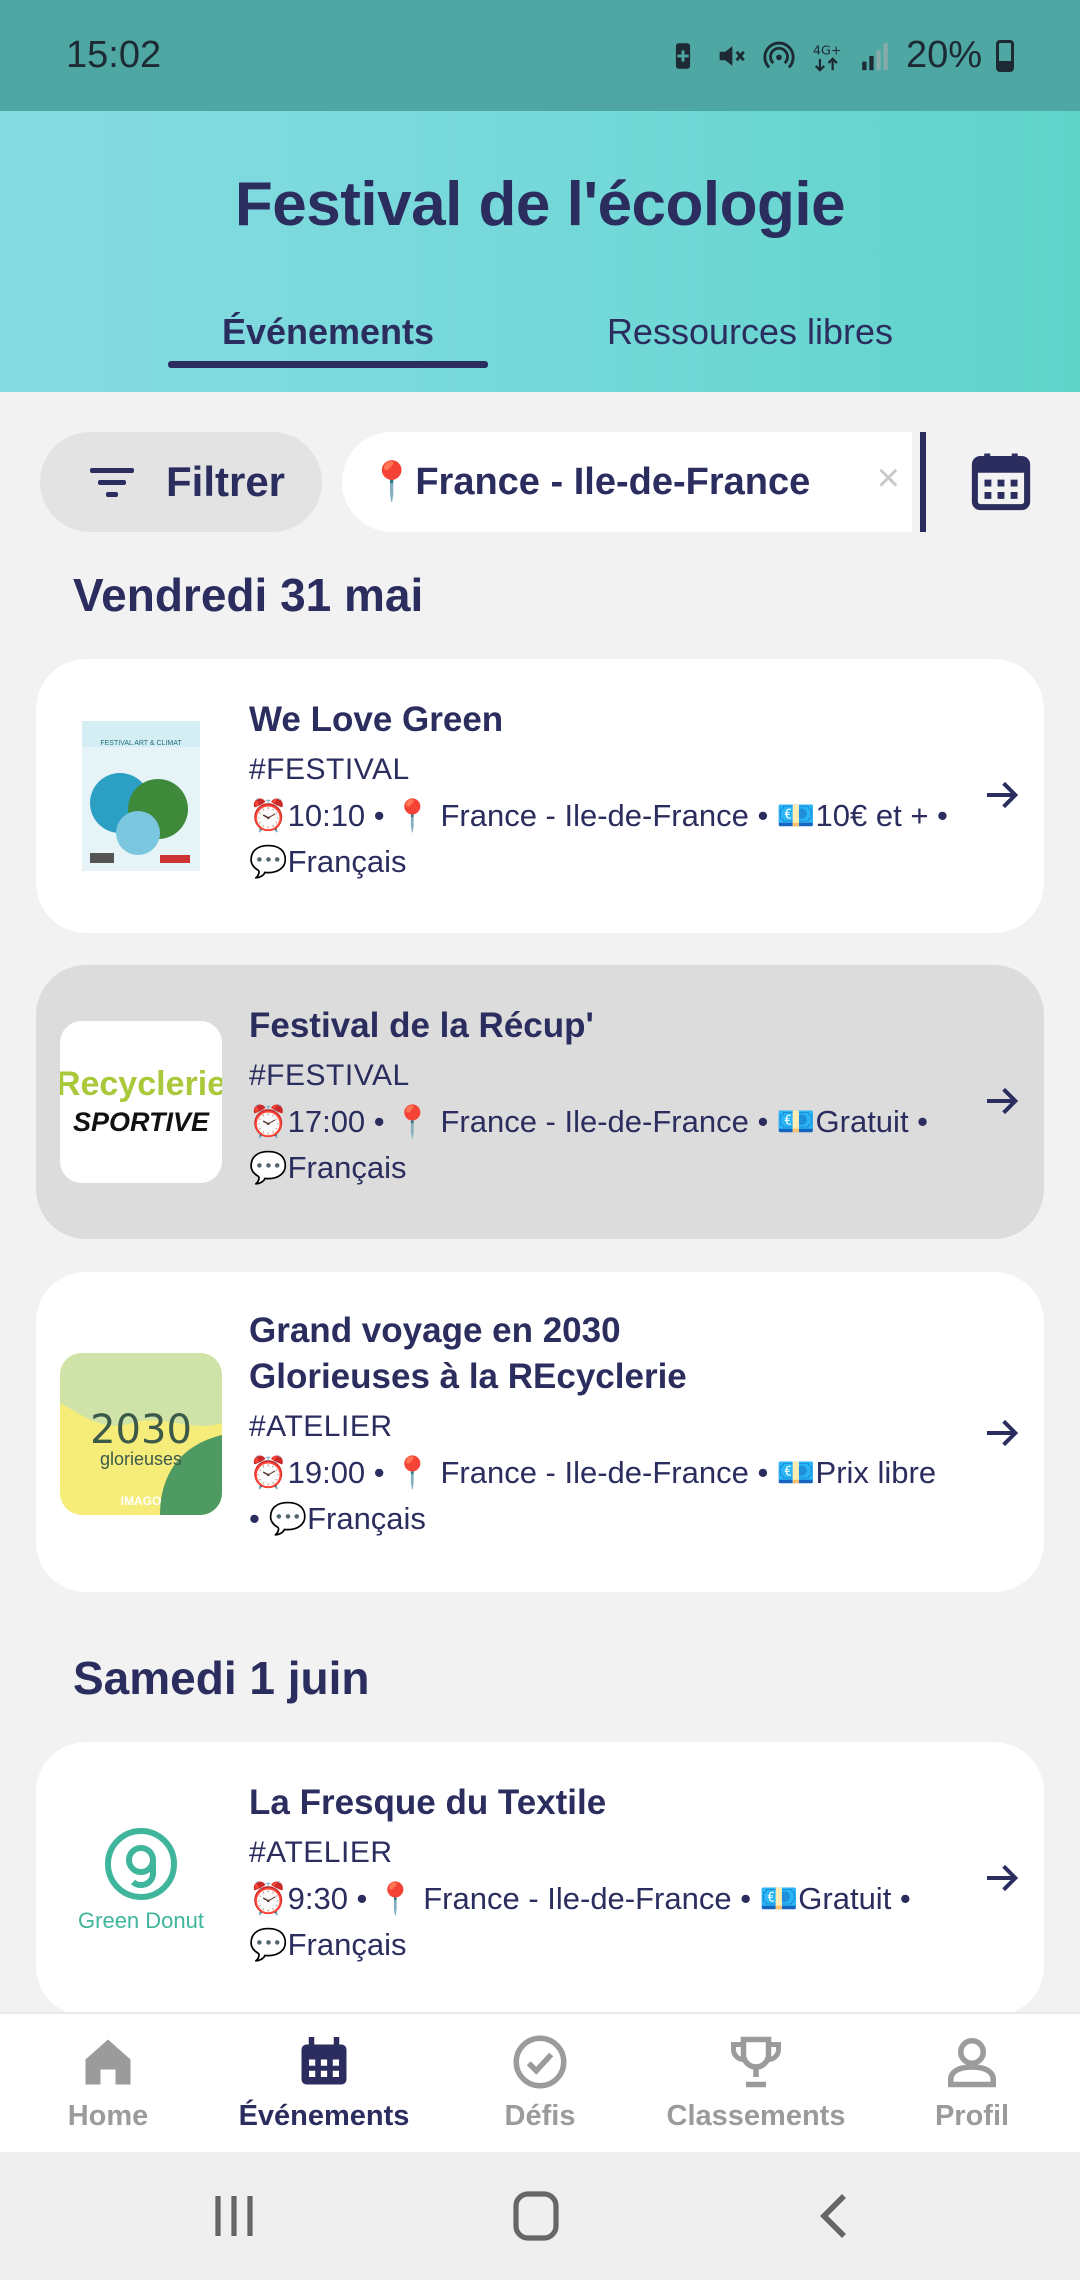  I want to click on signal-icon, so click(875, 56).